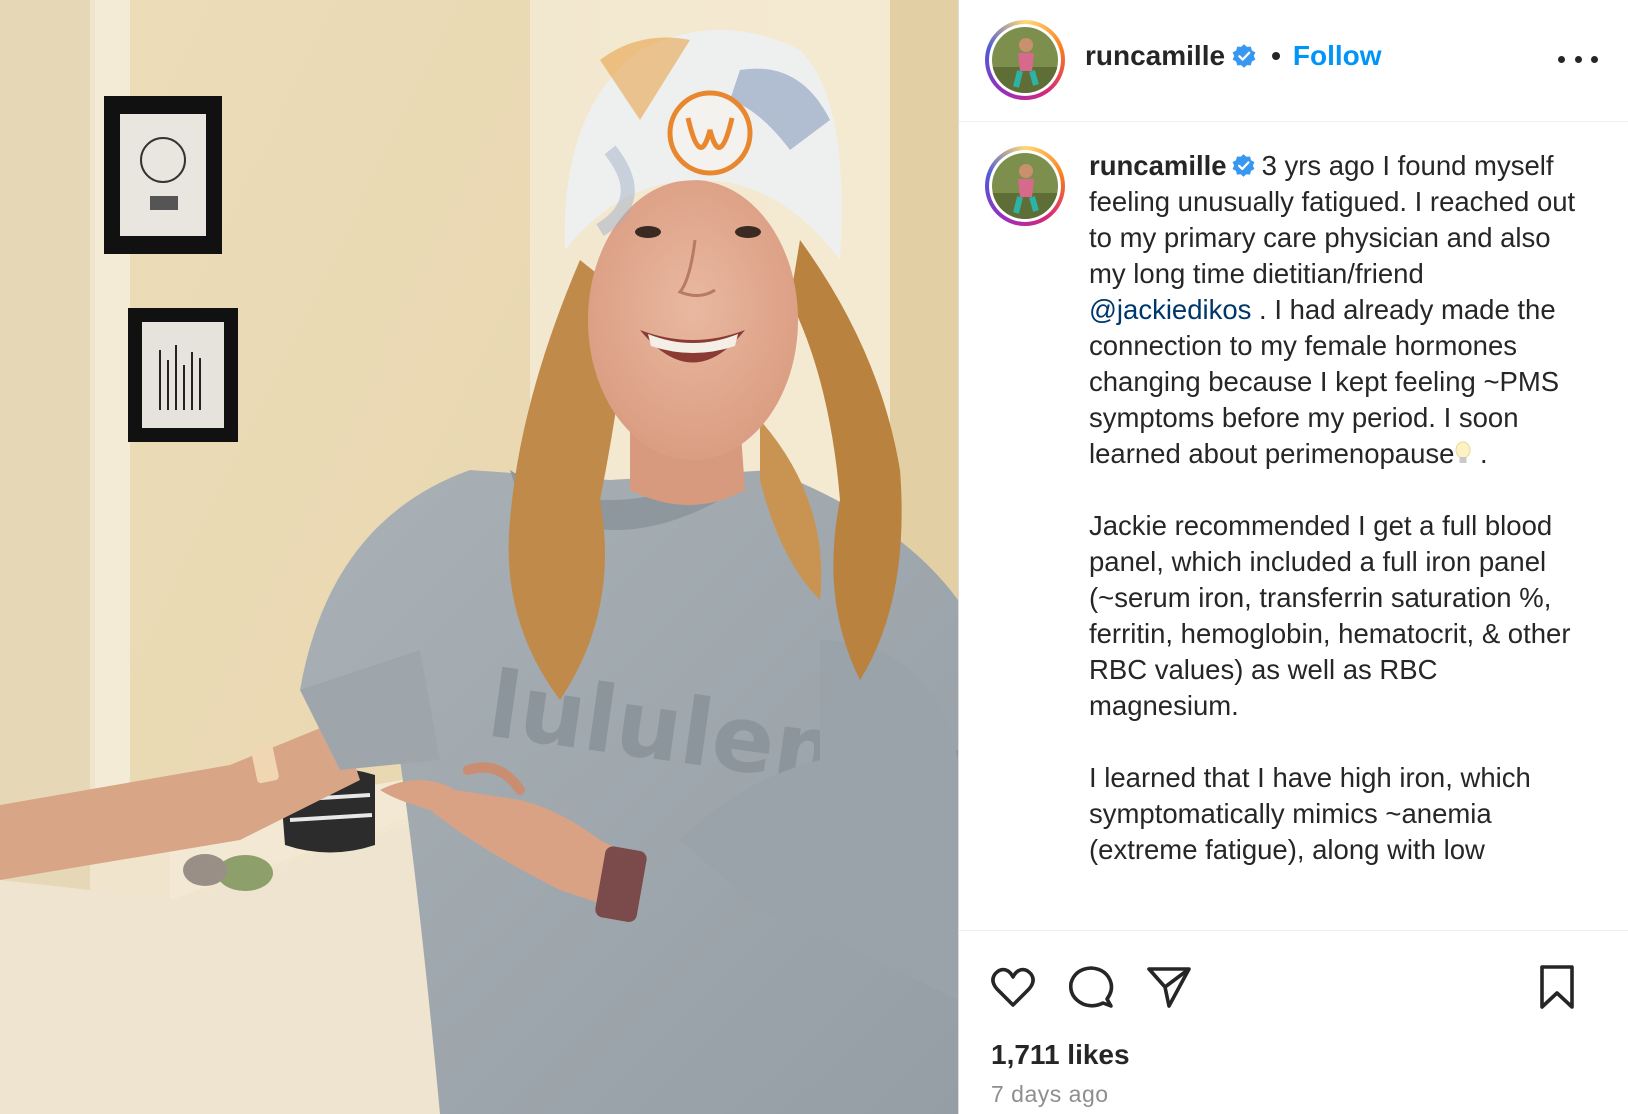  Describe the element at coordinates (1578, 59) in the screenshot. I see `more-options-icon` at that location.